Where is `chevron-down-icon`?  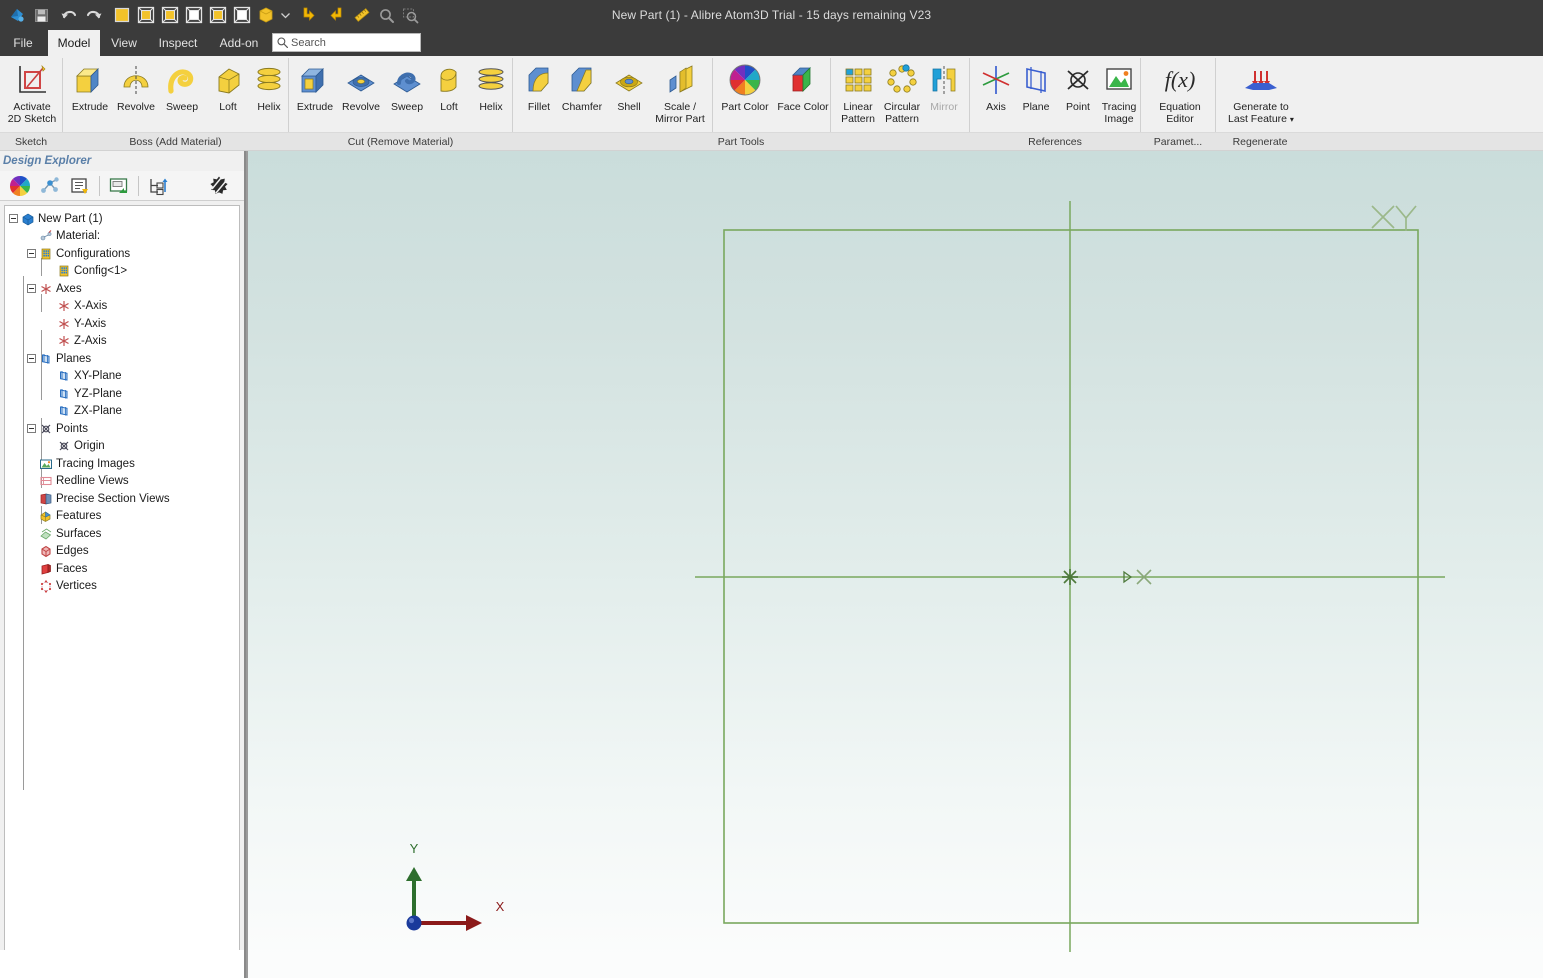
chevron-down-icon is located at coordinates (285, 15).